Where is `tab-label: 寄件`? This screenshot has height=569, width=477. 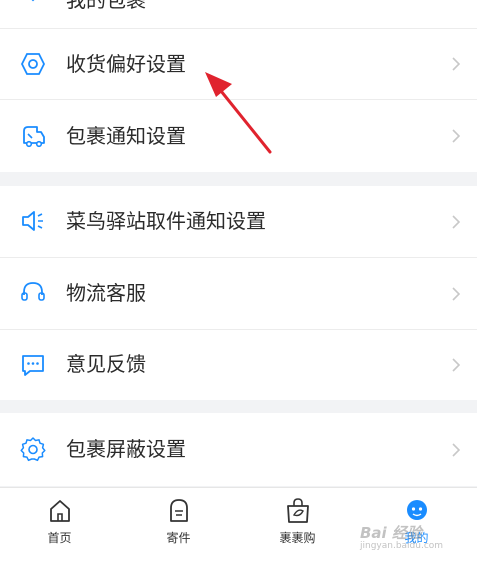
tab-label: 寄件 is located at coordinates (178, 538).